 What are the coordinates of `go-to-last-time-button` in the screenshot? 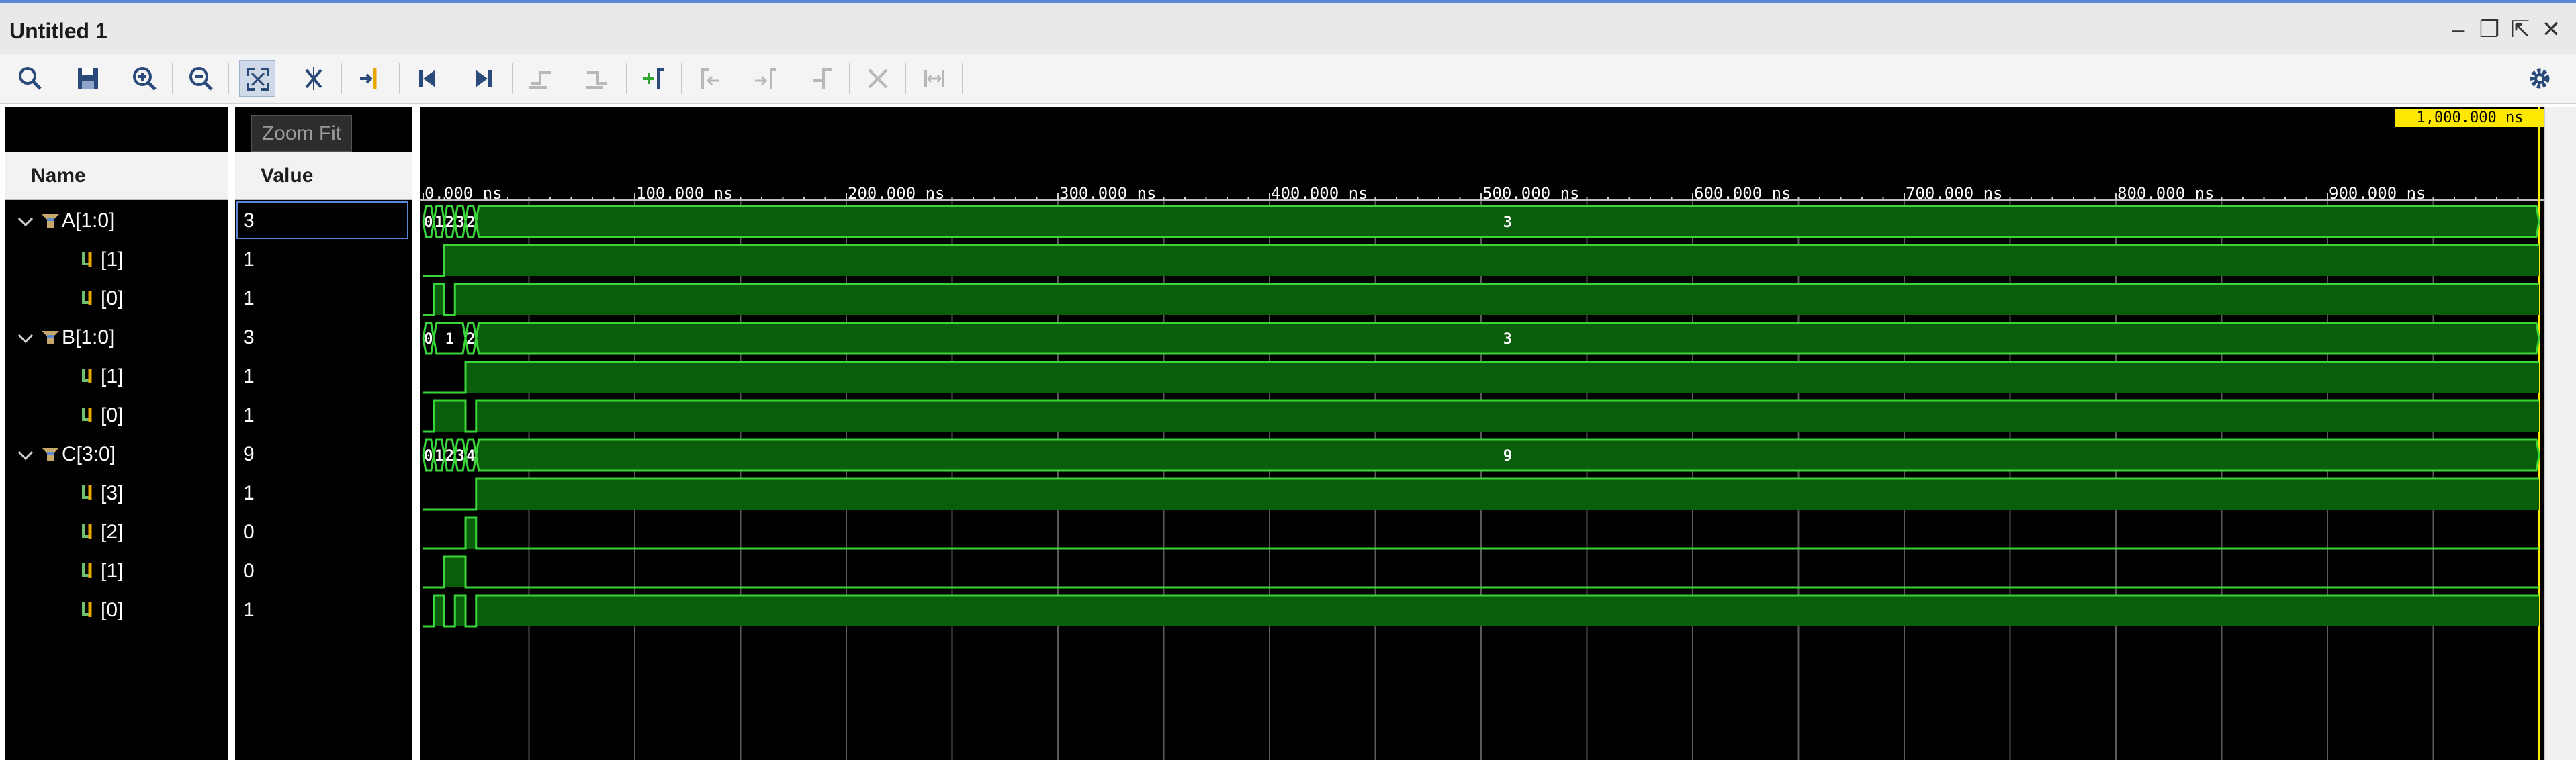 It's located at (483, 78).